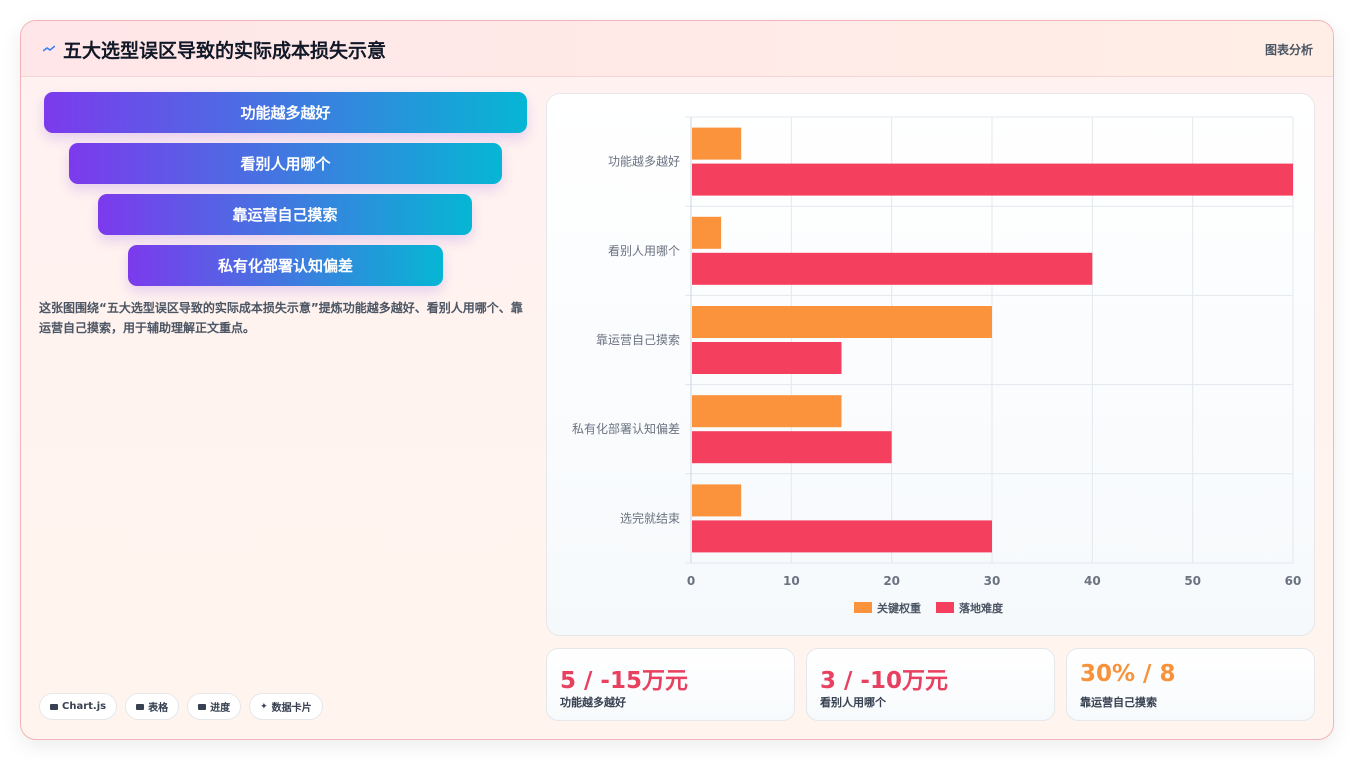 Image resolution: width=1354 pixels, height=761 pixels. Describe the element at coordinates (264, 706) in the screenshot. I see `sparkle-icon: ✦` at that location.